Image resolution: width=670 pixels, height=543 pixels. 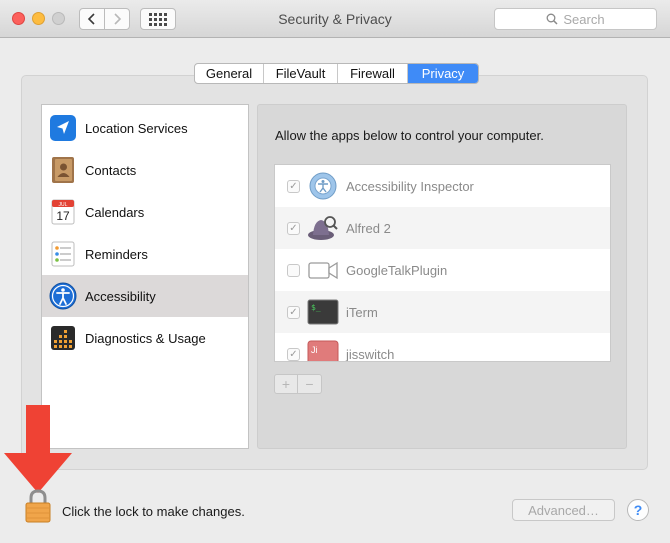 I want to click on lock-message: Click the lock to make changes., so click(x=153, y=511).